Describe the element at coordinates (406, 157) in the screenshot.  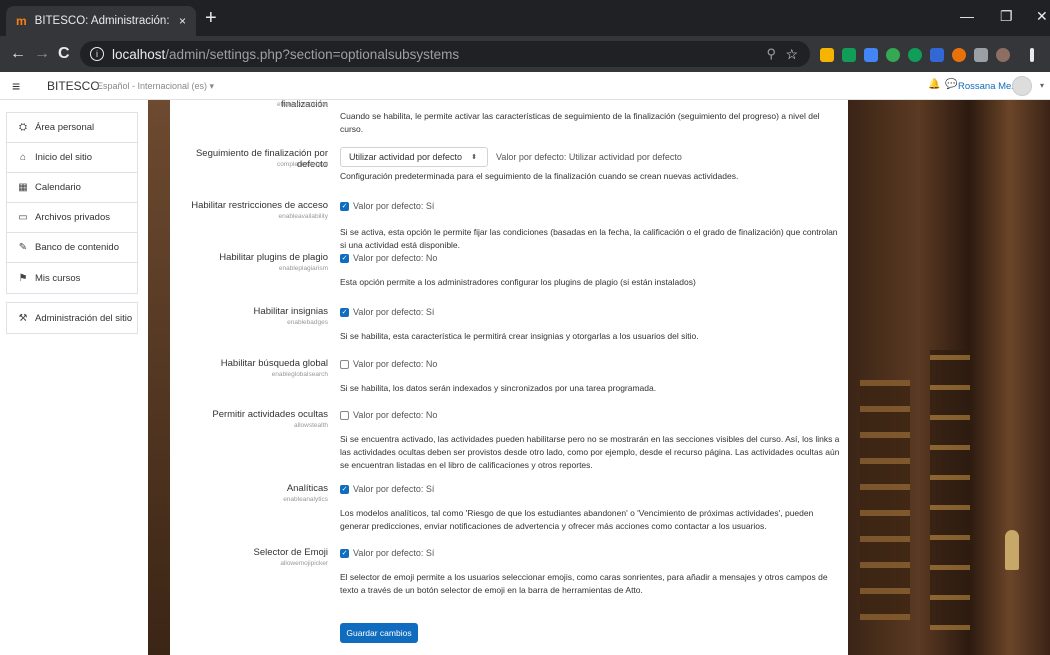
I see `select-value: Utilizar actividad por defecto` at that location.